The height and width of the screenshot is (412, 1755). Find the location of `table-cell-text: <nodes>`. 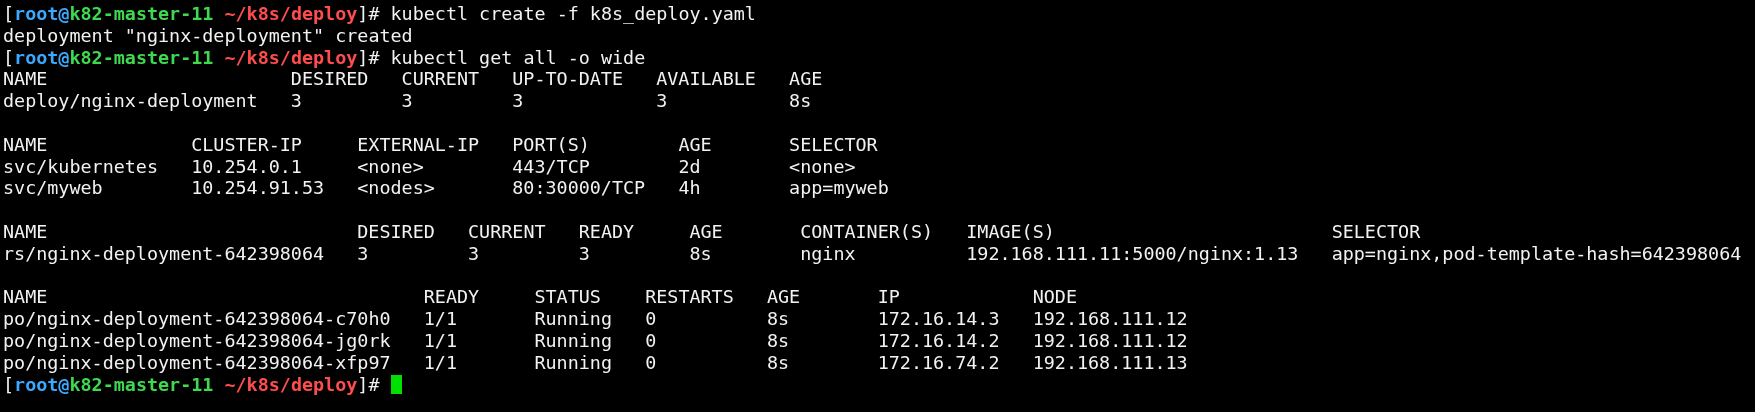

table-cell-text: <nodes> is located at coordinates (396, 188).